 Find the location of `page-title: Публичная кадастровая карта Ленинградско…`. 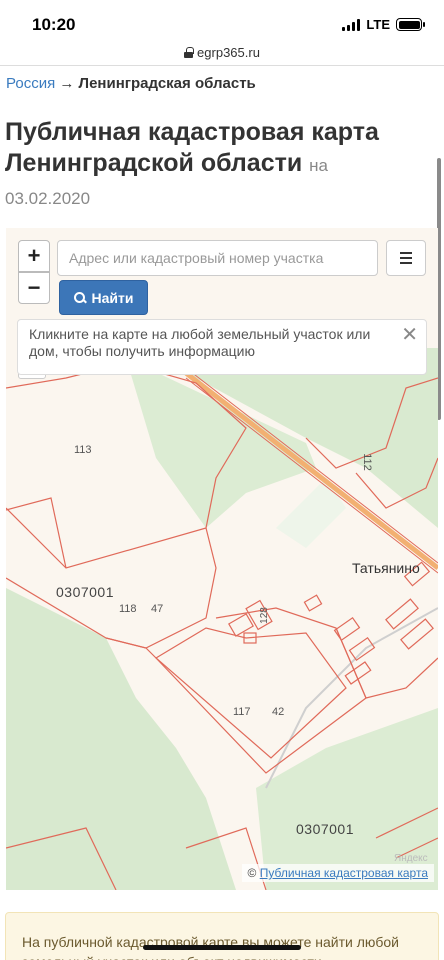

page-title: Публичная кадастровая карта Ленинградско… is located at coordinates (220, 165).